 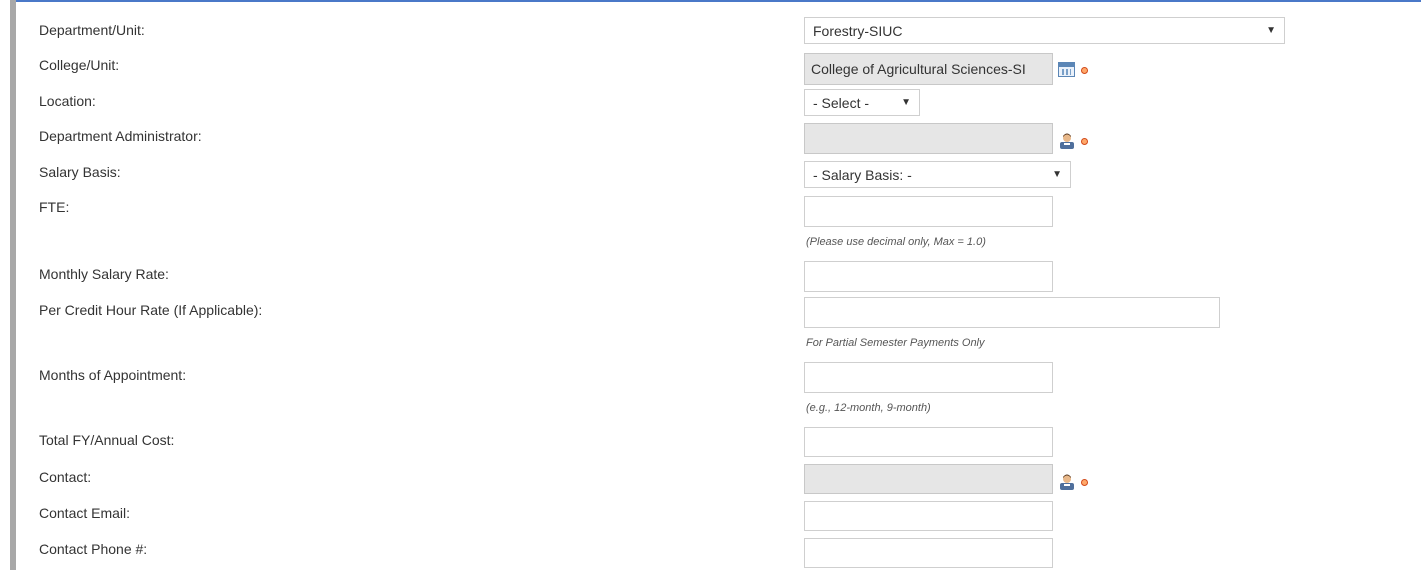 I want to click on monthly-salary-rate-label: Monthly Salary Rate:, so click(x=104, y=274).